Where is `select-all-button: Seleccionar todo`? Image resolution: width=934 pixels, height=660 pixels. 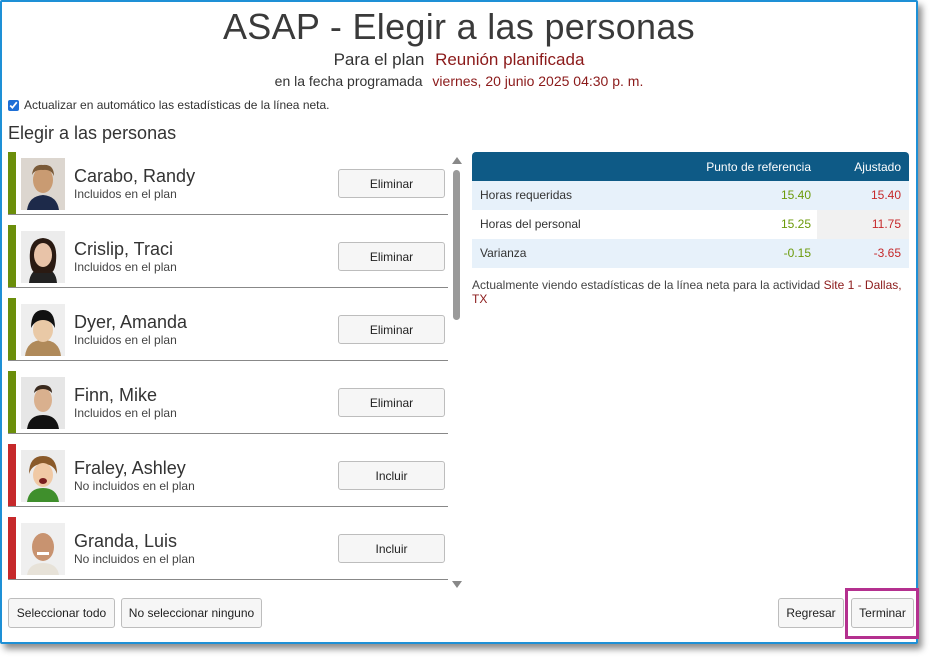 select-all-button: Seleccionar todo is located at coordinates (61, 613).